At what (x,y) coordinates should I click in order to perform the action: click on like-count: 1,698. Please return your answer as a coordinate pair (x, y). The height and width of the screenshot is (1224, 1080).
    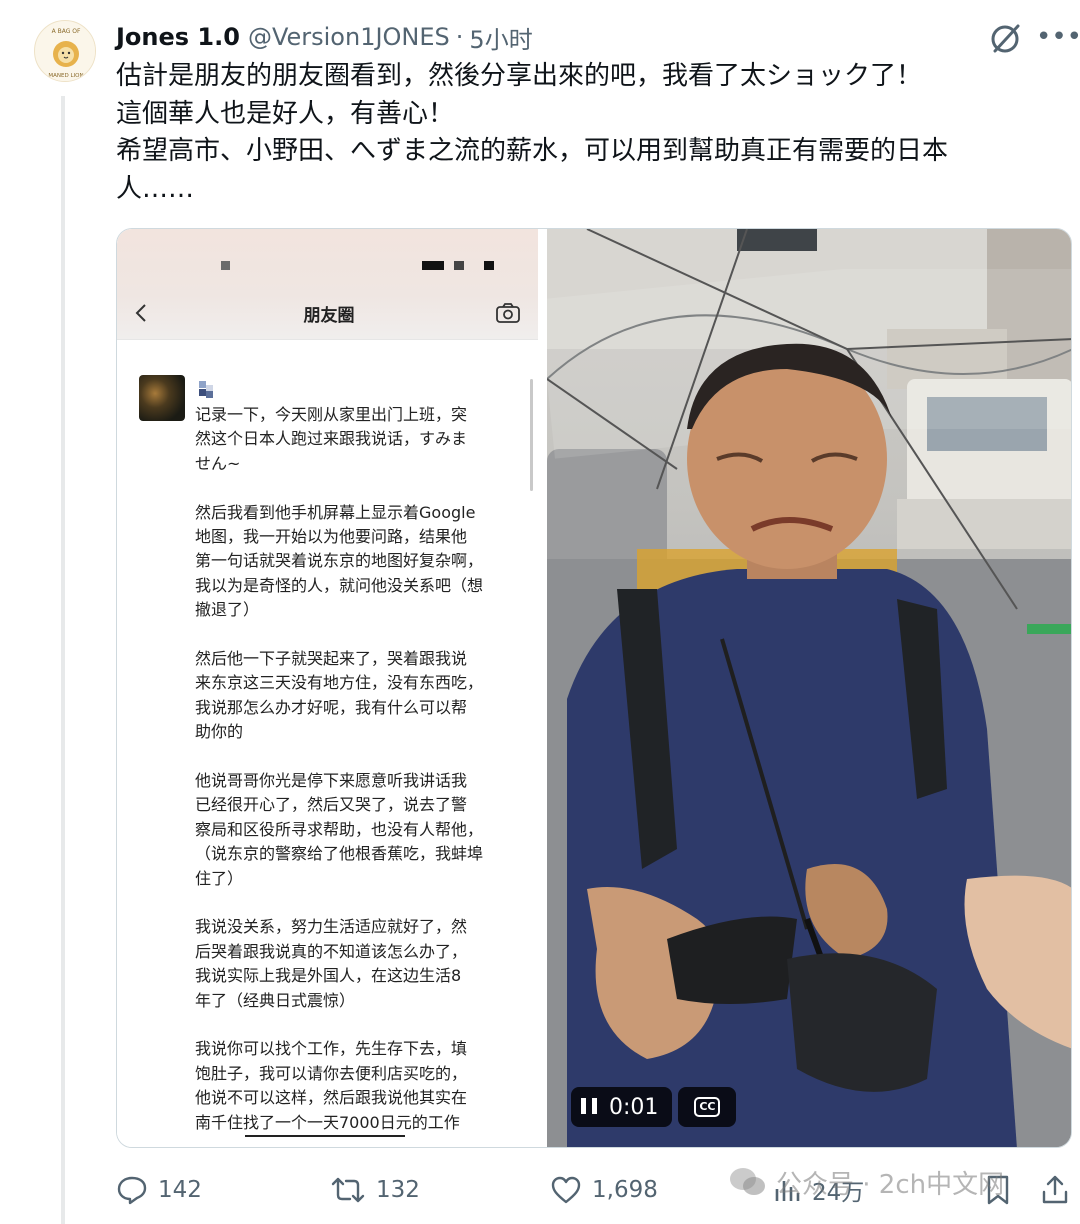
    Looking at the image, I should click on (625, 1190).